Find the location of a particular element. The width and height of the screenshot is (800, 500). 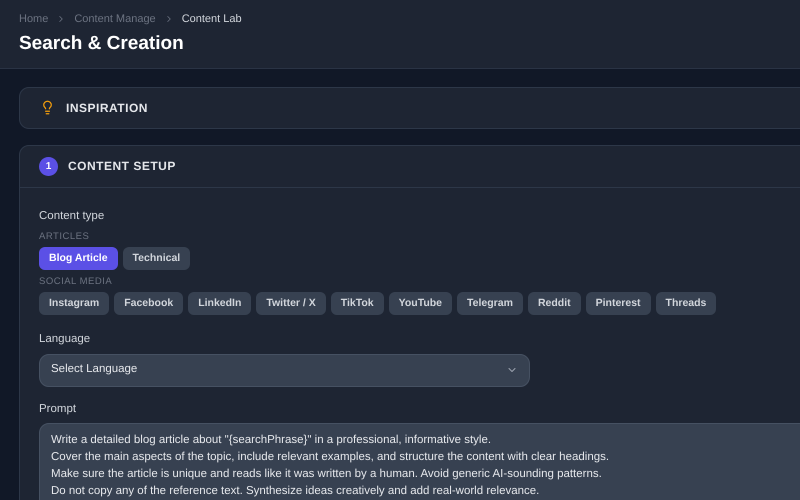

panel-title: CONTENT SETUP is located at coordinates (122, 166).